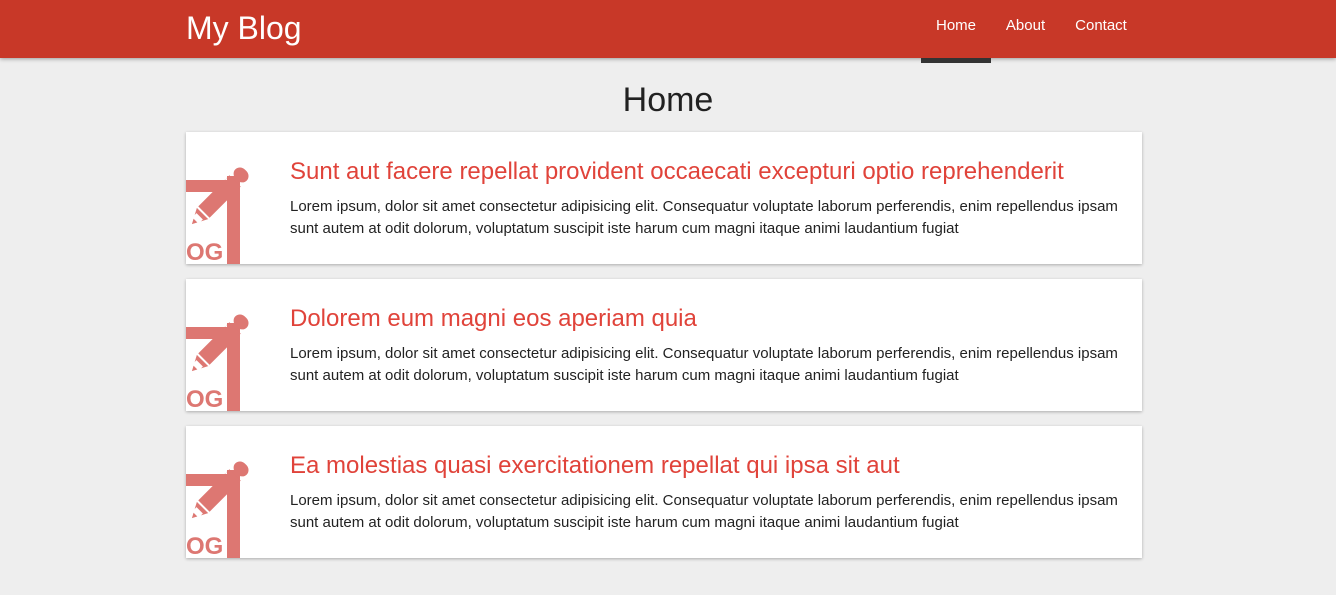 This screenshot has width=1336, height=595. I want to click on nav-item-about: About, so click(1025, 29).